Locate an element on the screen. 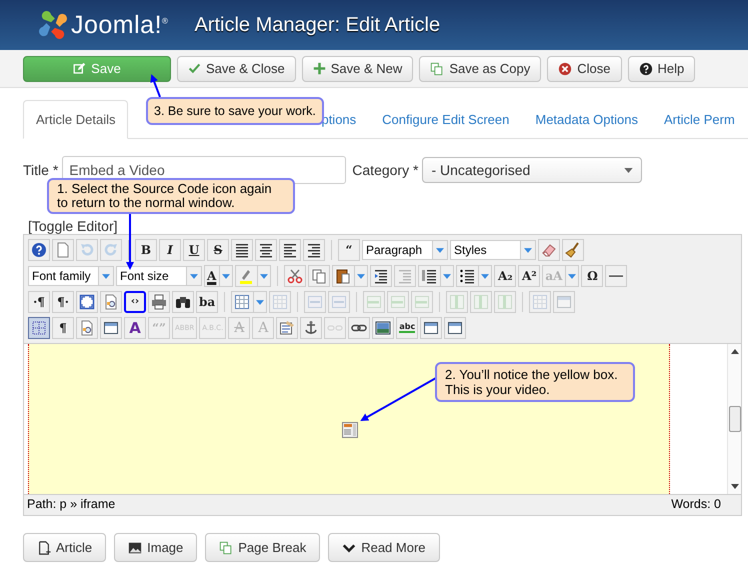 This screenshot has height=568, width=748. field-label: Title * is located at coordinates (40, 170).